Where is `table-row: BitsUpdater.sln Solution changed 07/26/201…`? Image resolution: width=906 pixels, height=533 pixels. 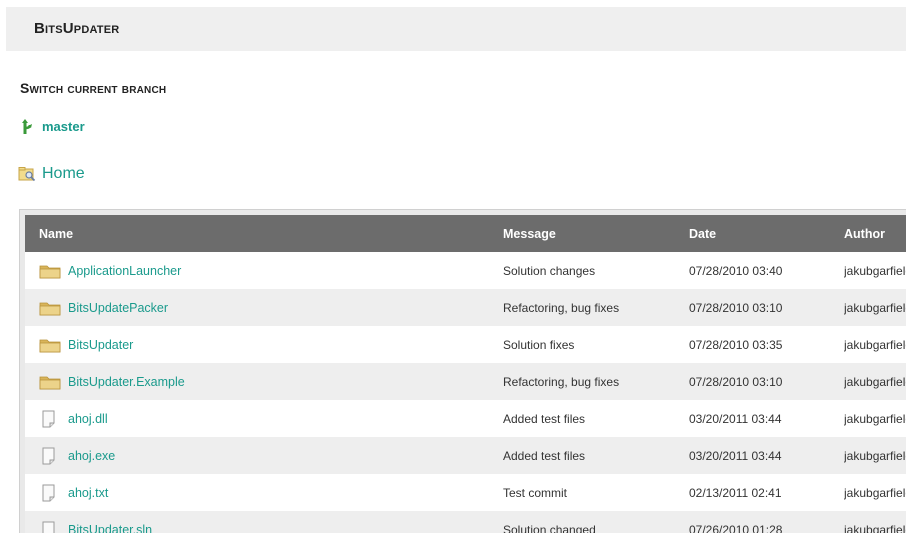 table-row: BitsUpdater.sln Solution changed 07/26/201… is located at coordinates (465, 522).